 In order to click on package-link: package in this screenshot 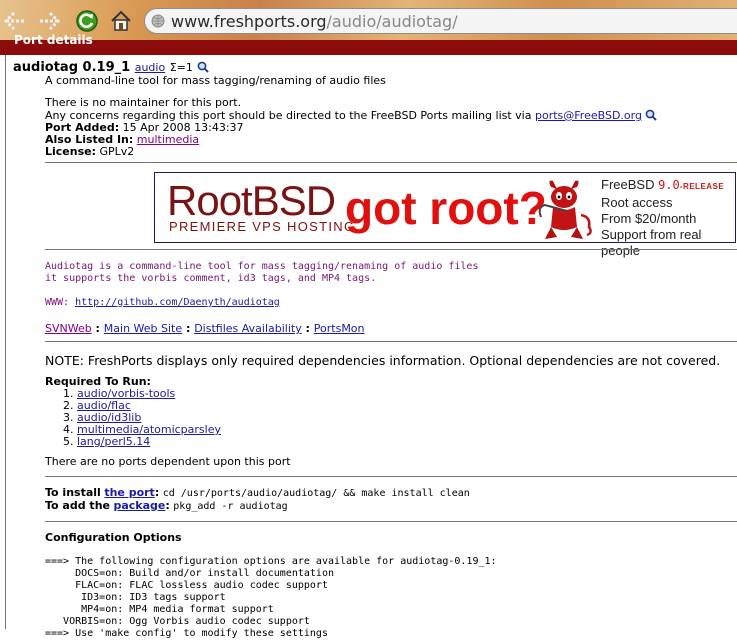, I will do `click(139, 505)`.